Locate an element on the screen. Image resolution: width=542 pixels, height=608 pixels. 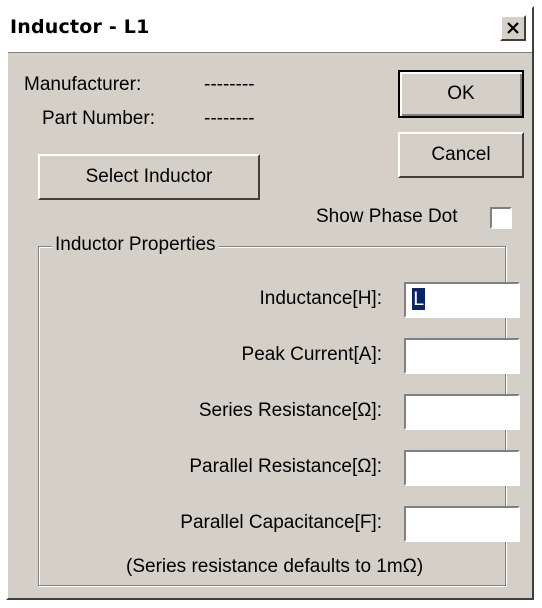
manufacturer-value: -------- is located at coordinates (229, 84).